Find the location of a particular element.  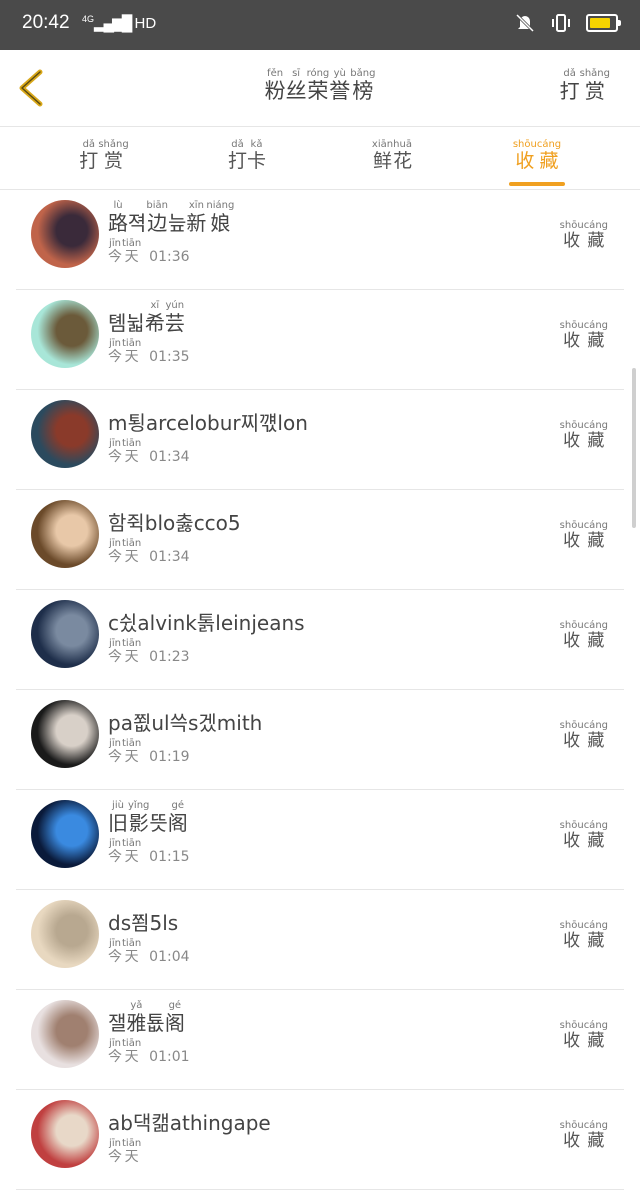

list-item: m툉arcelobur찌꺣lon jīn 今 tiān 天 01:34 shōu 收 cáng 藏 is located at coordinates (320, 440).